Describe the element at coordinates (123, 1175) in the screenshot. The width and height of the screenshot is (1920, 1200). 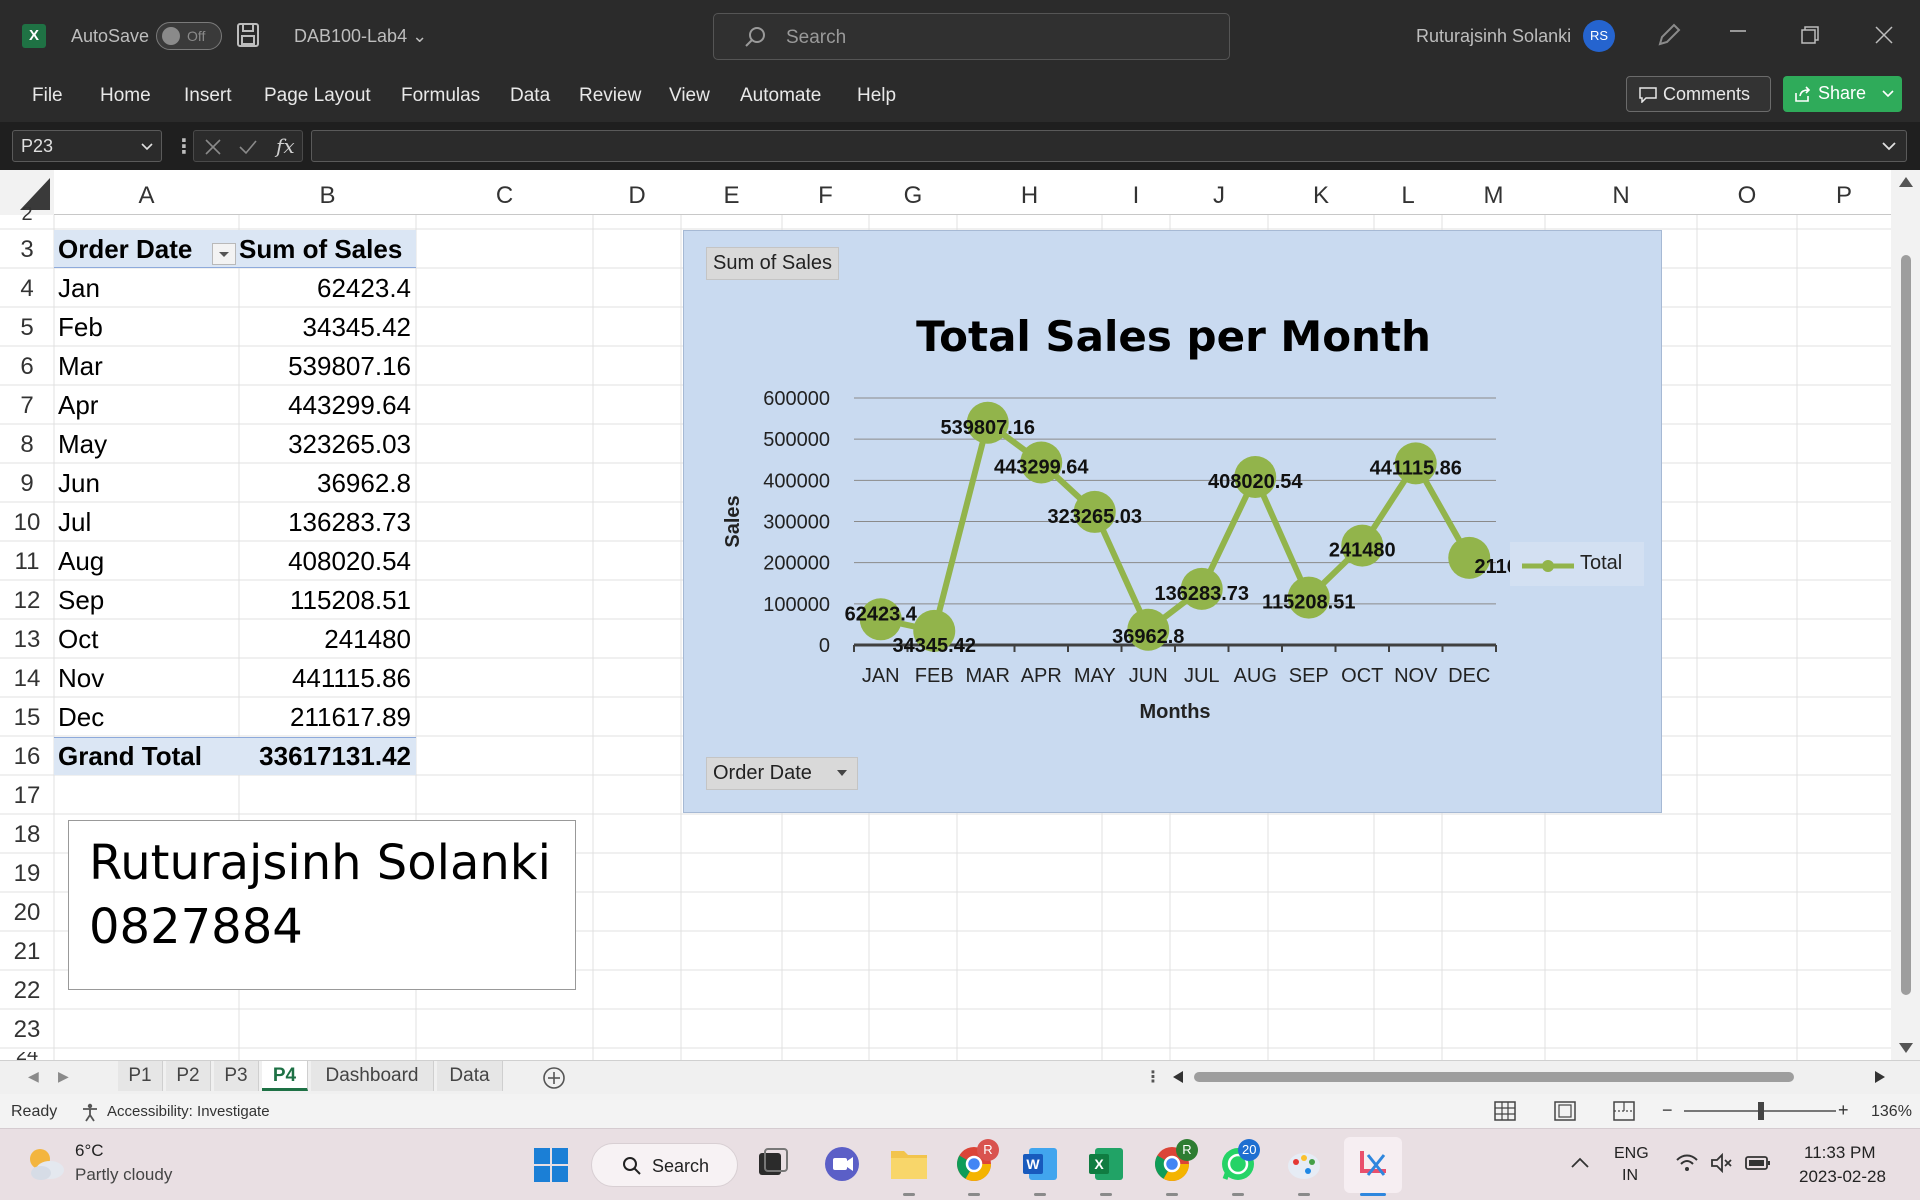
I see `weather-desc: Partly cloudy` at that location.